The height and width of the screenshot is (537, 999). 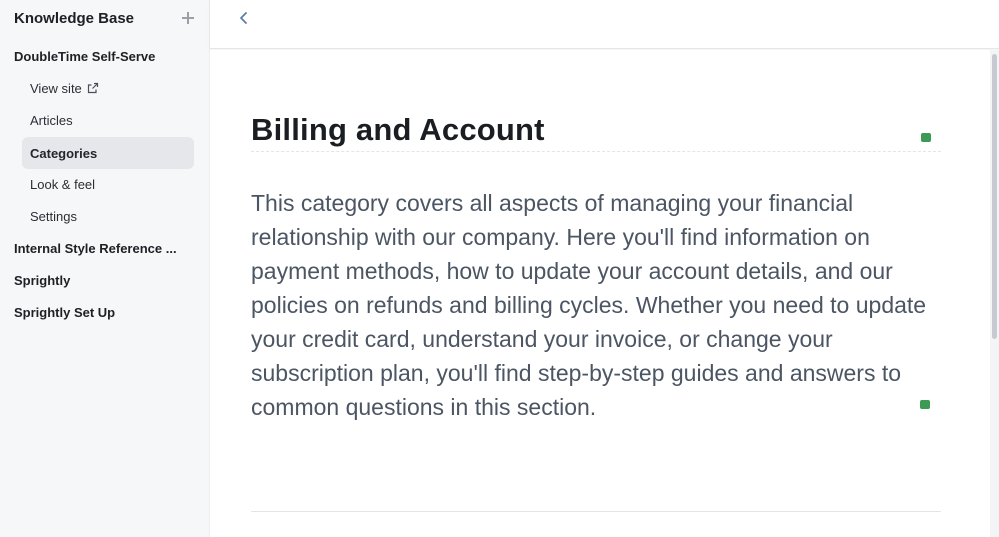 I want to click on title-status-indicator, so click(x=926, y=137).